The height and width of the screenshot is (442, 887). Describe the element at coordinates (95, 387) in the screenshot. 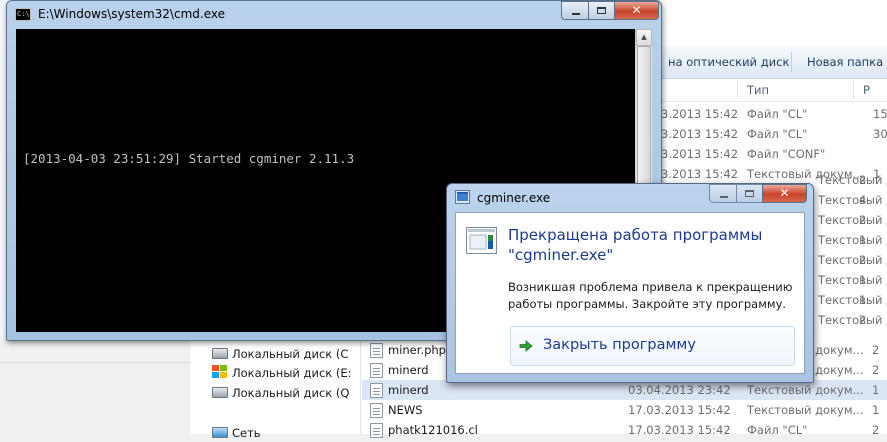

I see `lower-left-panel` at that location.